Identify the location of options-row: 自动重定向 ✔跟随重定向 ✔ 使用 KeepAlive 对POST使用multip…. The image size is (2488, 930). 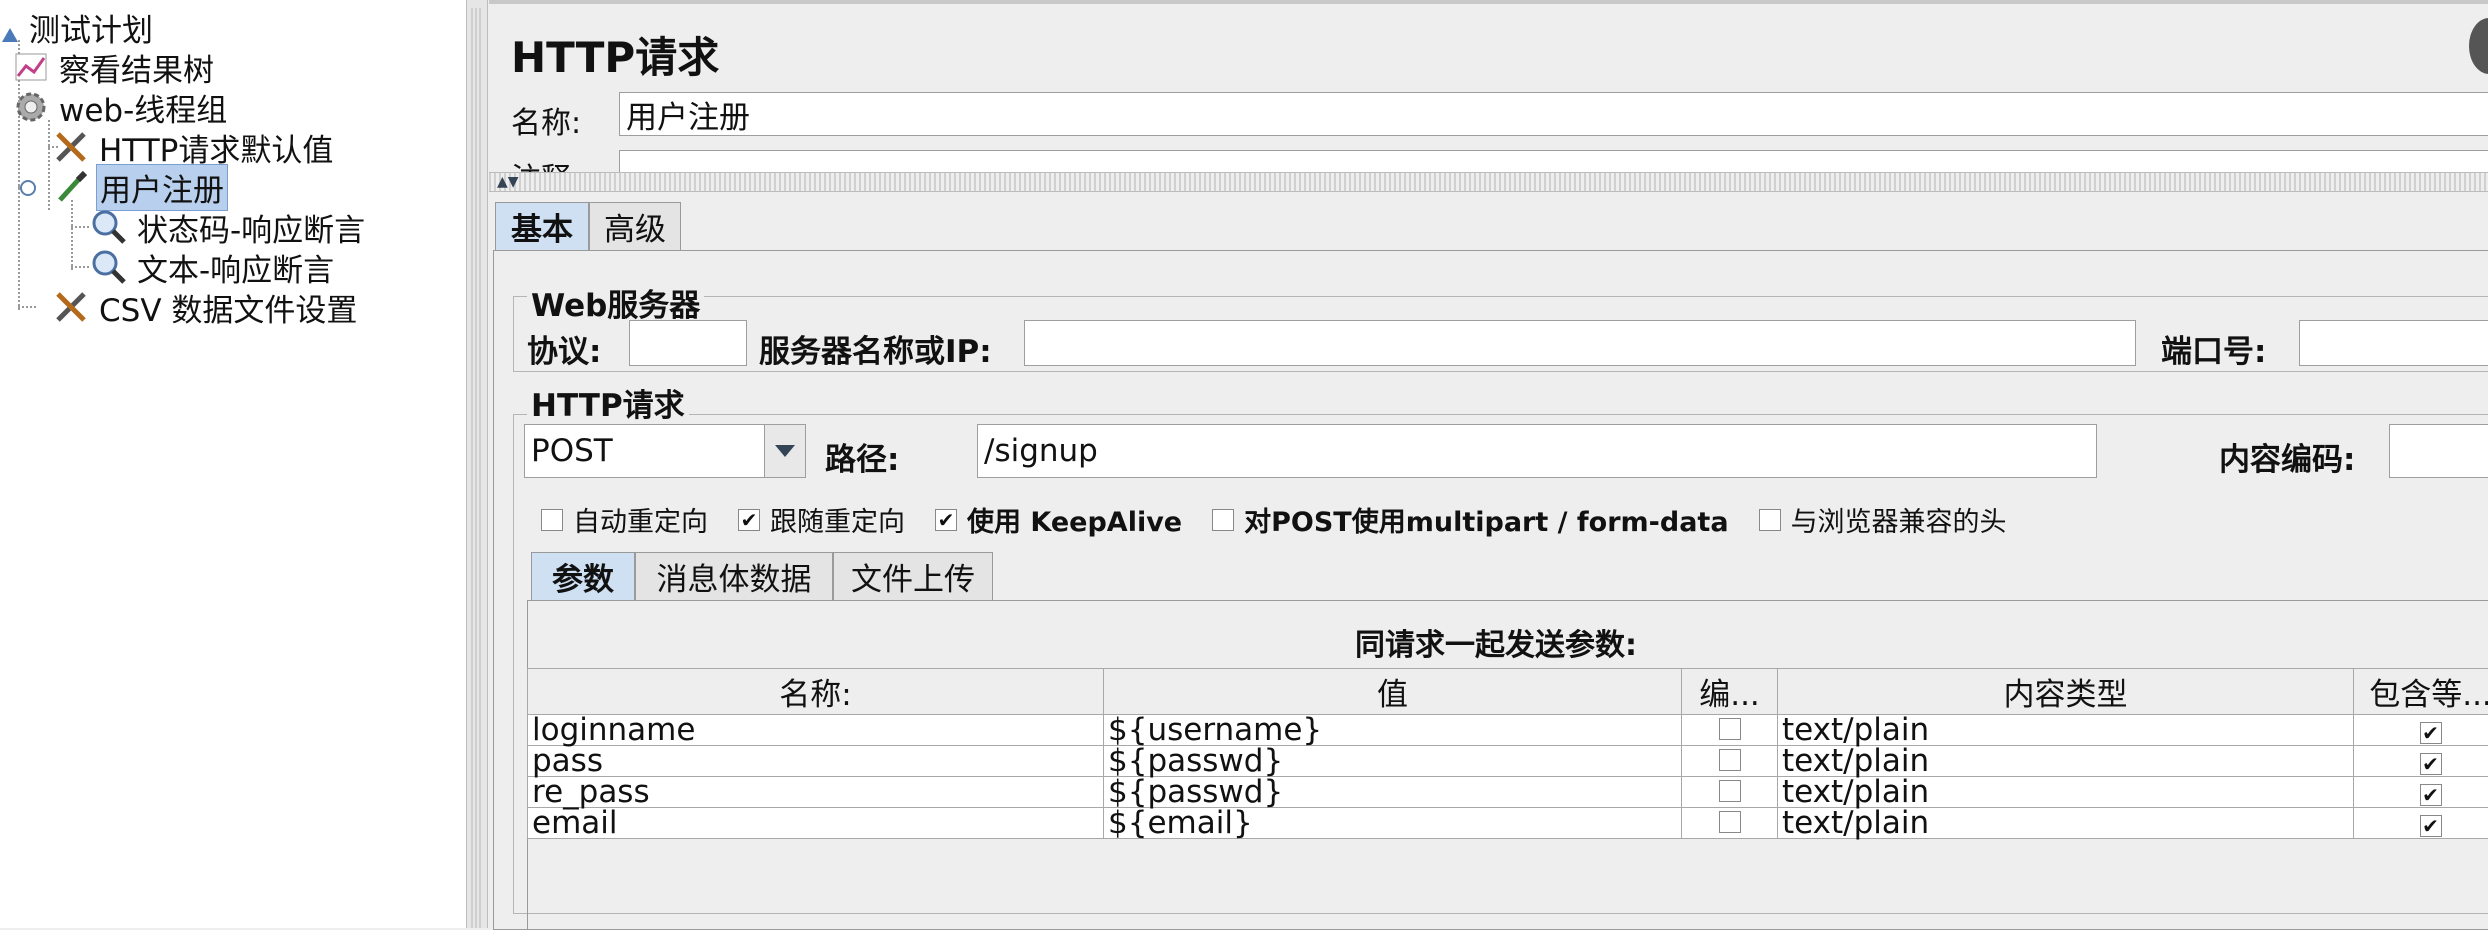
(1289, 519).